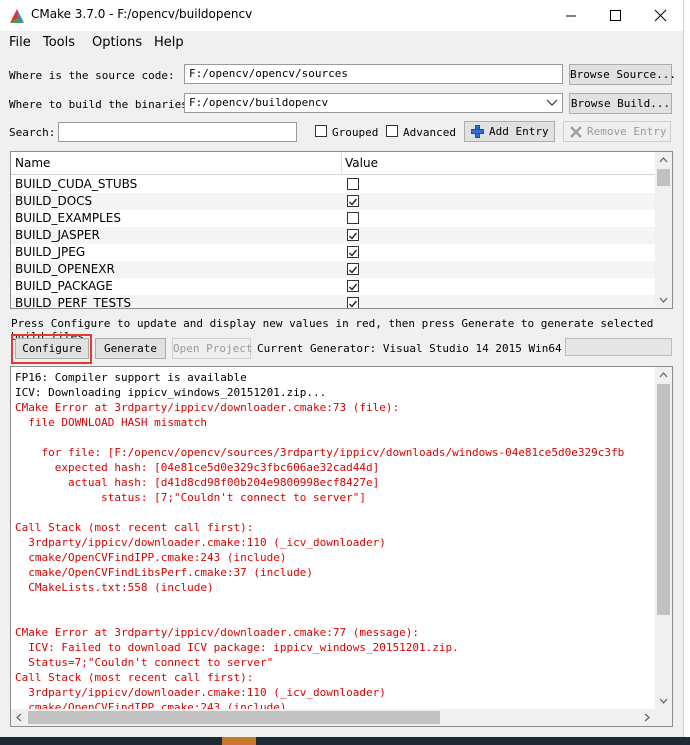 The height and width of the screenshot is (745, 690). I want to click on minimize-icon, so click(571, 16).